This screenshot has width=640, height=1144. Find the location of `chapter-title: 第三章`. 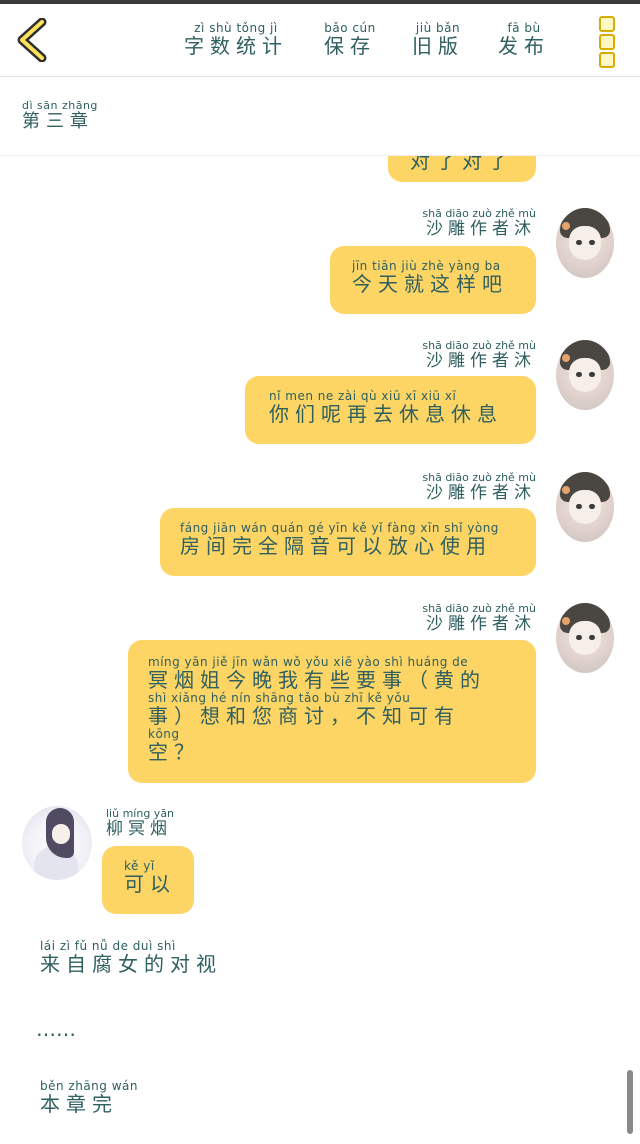

chapter-title: 第三章 is located at coordinates (58, 121).